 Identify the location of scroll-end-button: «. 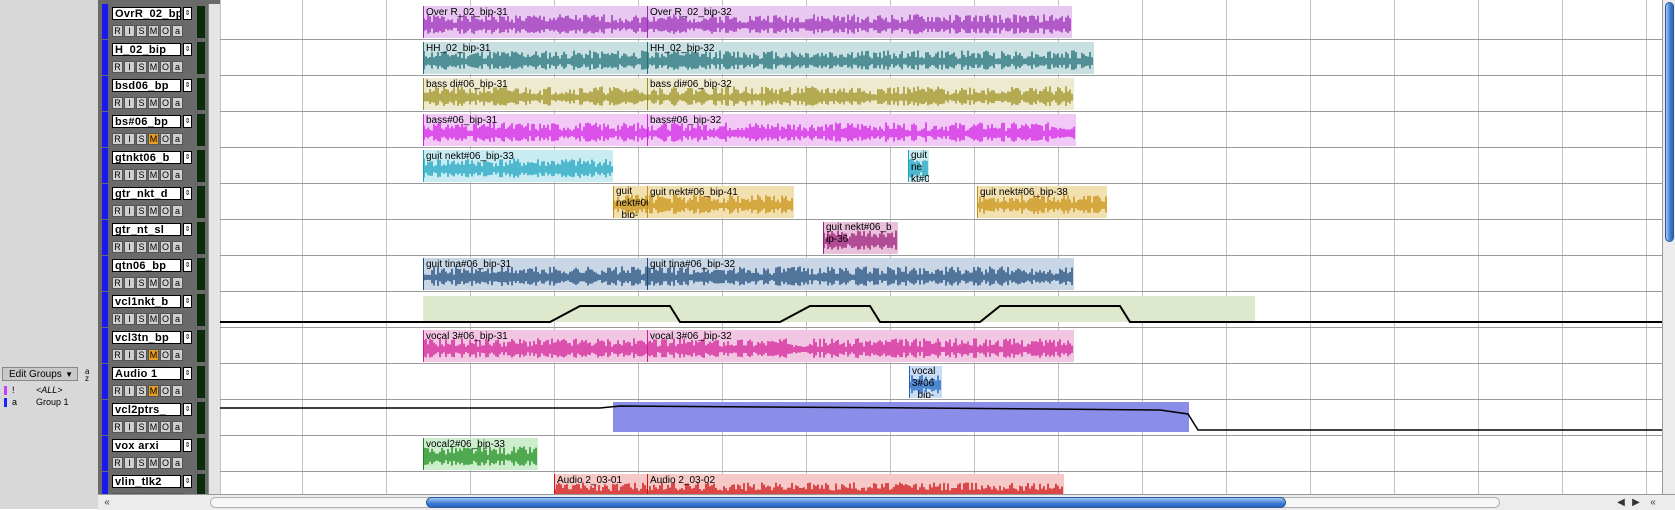
(1653, 502).